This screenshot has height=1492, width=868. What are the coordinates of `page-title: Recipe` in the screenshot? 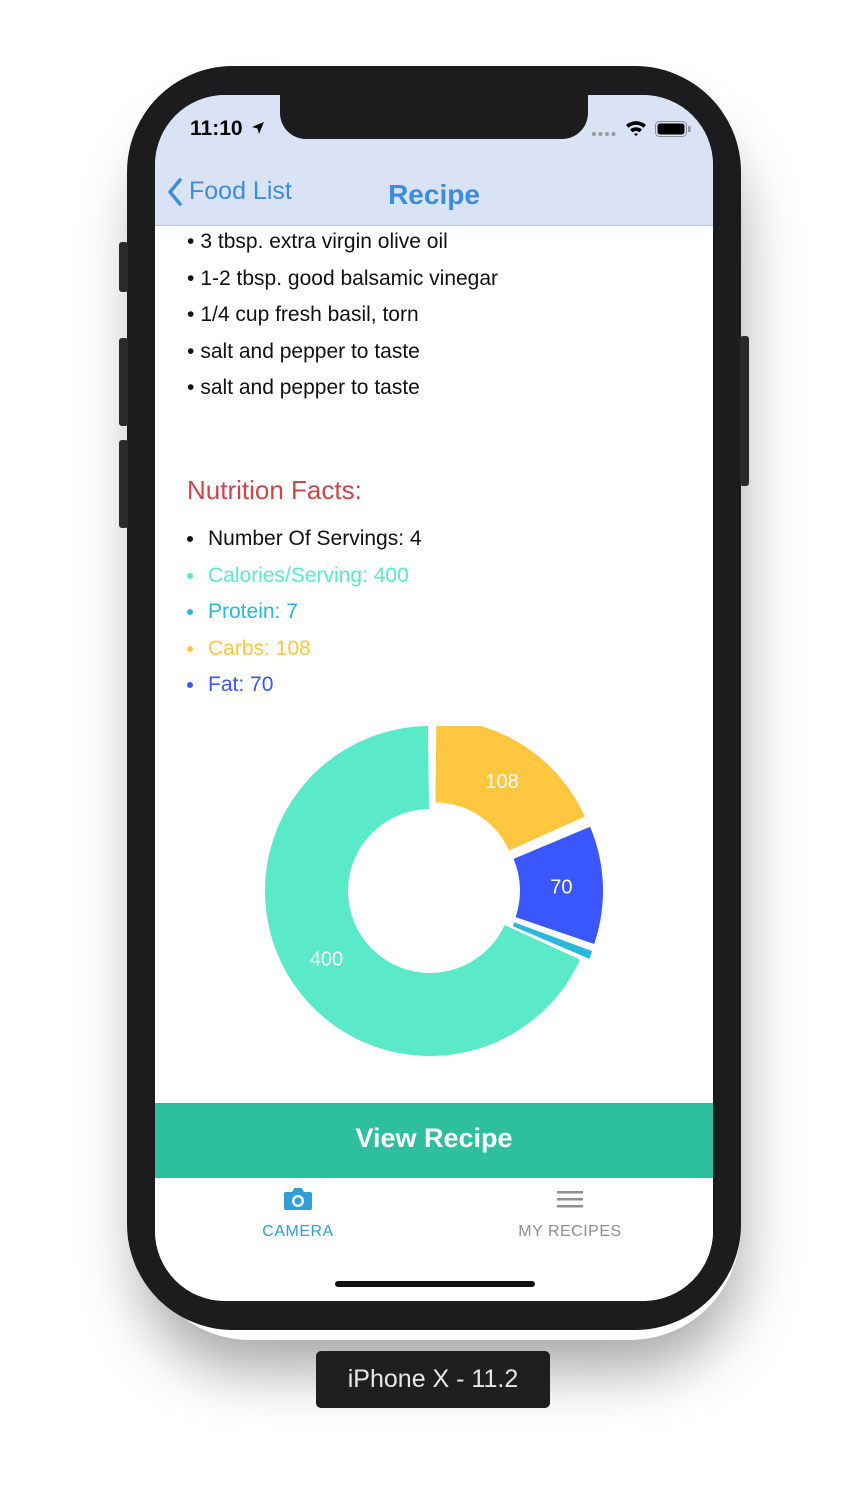 It's located at (434, 194).